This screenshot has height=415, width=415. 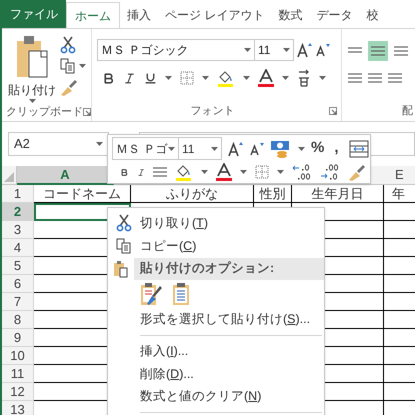 What do you see at coordinates (58, 144) in the screenshot?
I see `name-box: A2` at bounding box center [58, 144].